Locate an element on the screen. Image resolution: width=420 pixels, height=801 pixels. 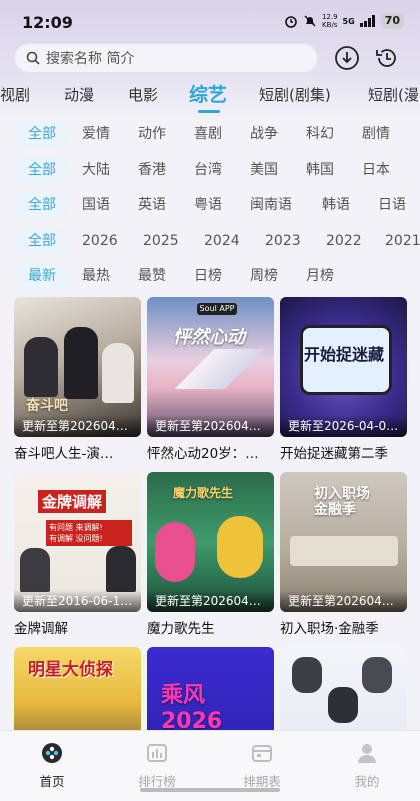
chip-year-all: 全部 is located at coordinates (42, 241).